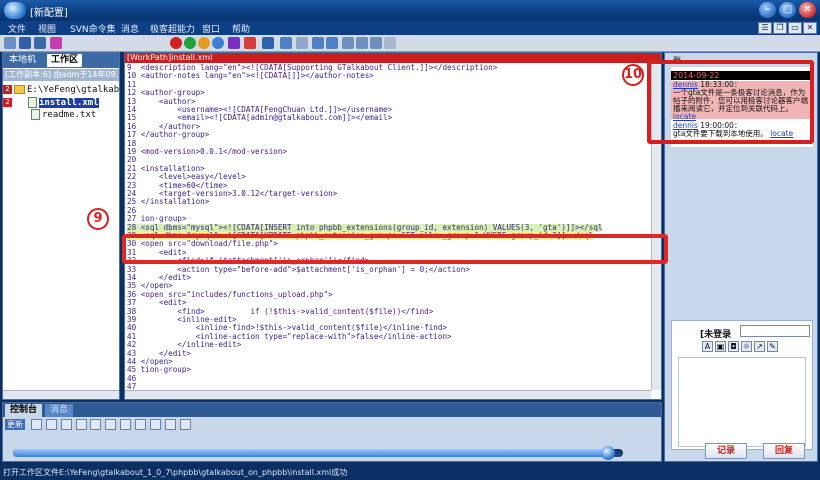 This screenshot has width=820, height=480. What do you see at coordinates (73, 90) in the screenshot?
I see `tree-item-label: E:\YeFeng\gtalkab` at bounding box center [73, 90].